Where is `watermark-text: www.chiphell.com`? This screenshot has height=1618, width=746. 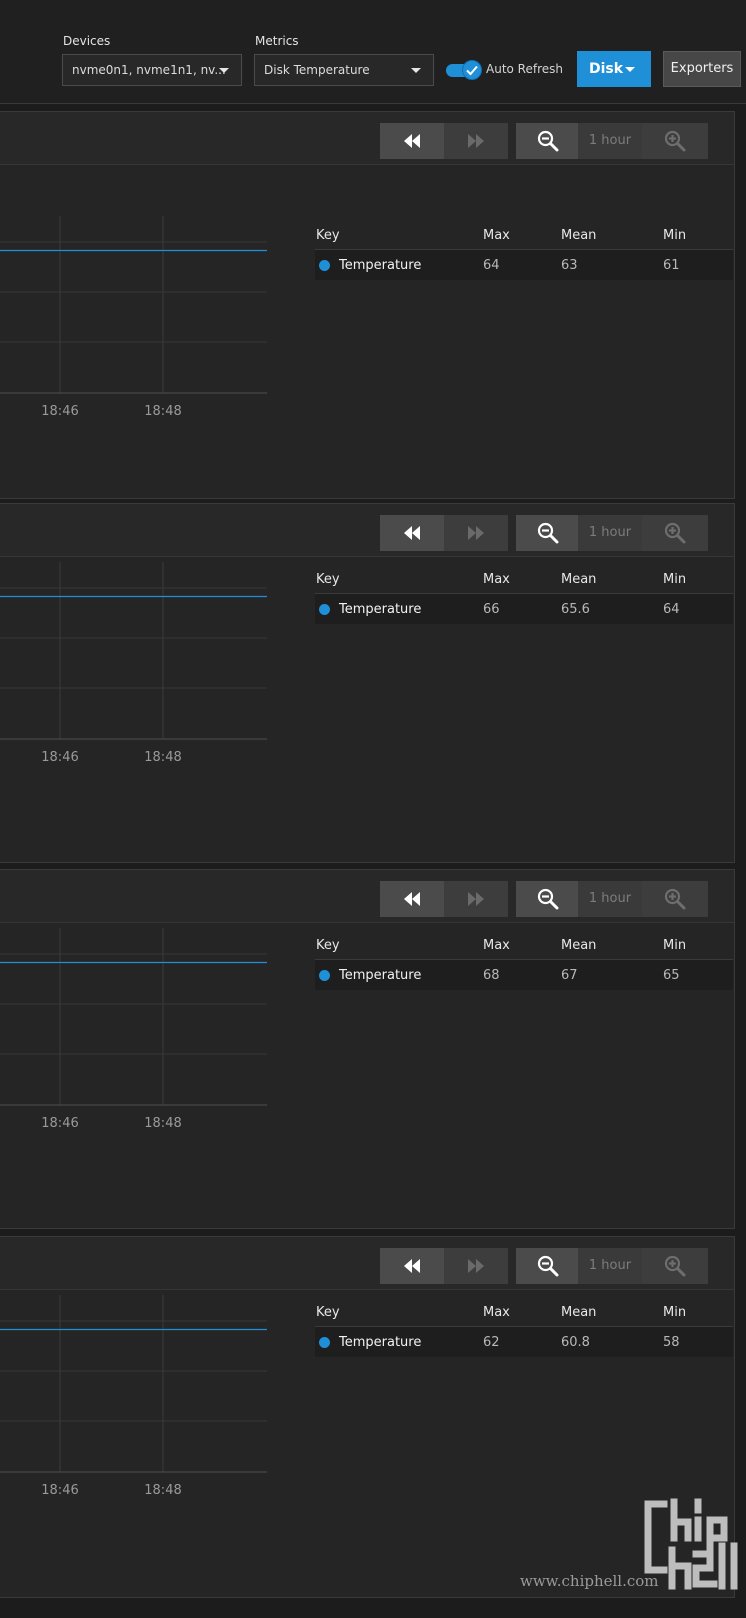
watermark-text: www.chiphell.com is located at coordinates (589, 1581).